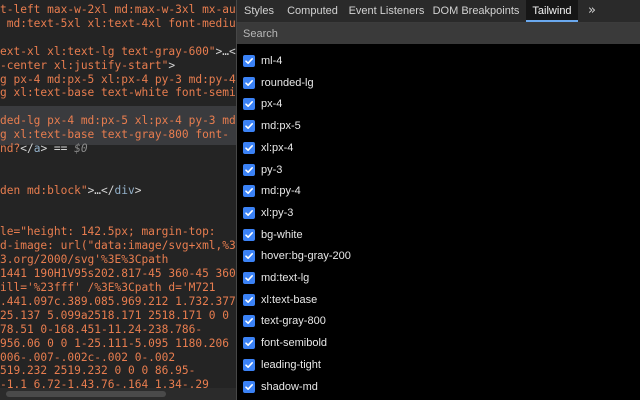 This screenshot has height=400, width=640. I want to click on code-token: t-left max-w-2xl md:max-w-3xl mx-auto">, so click(118, 9).